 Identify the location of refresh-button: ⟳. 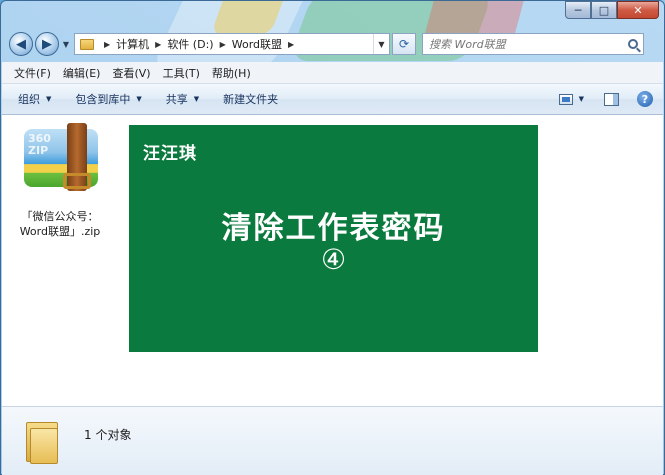
(404, 44).